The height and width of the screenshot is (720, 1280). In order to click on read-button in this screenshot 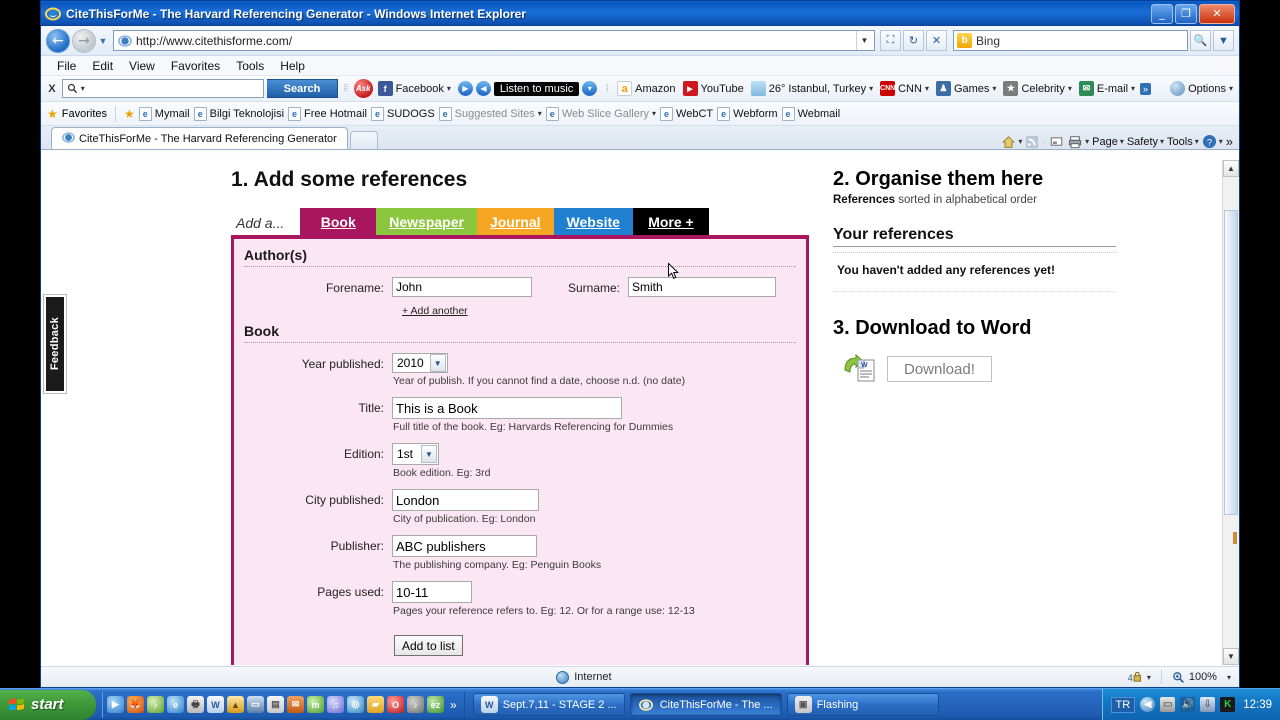, I will do `click(1056, 141)`.